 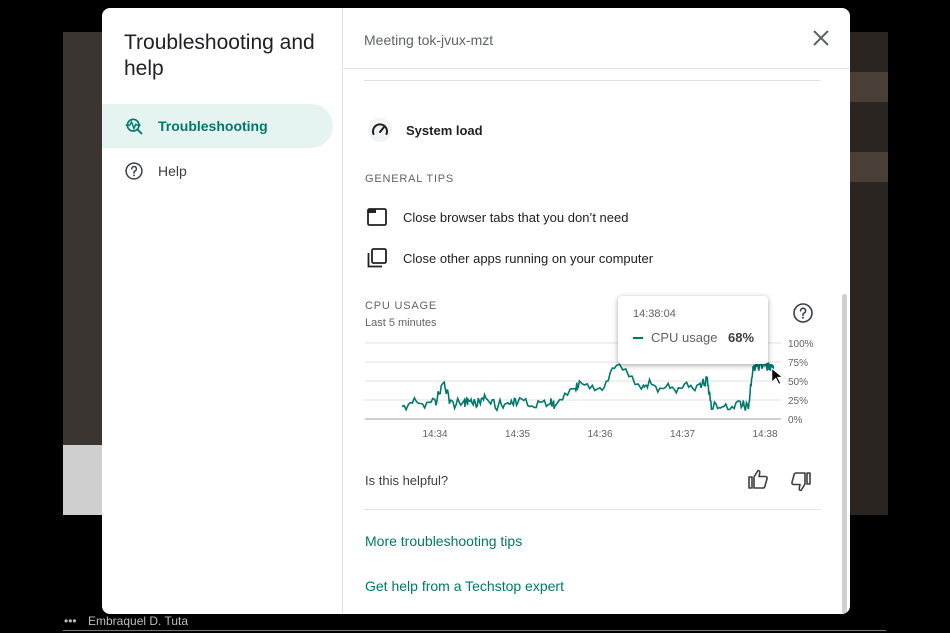 What do you see at coordinates (798, 401) in the screenshot?
I see `y-tick-label: 25%` at bounding box center [798, 401].